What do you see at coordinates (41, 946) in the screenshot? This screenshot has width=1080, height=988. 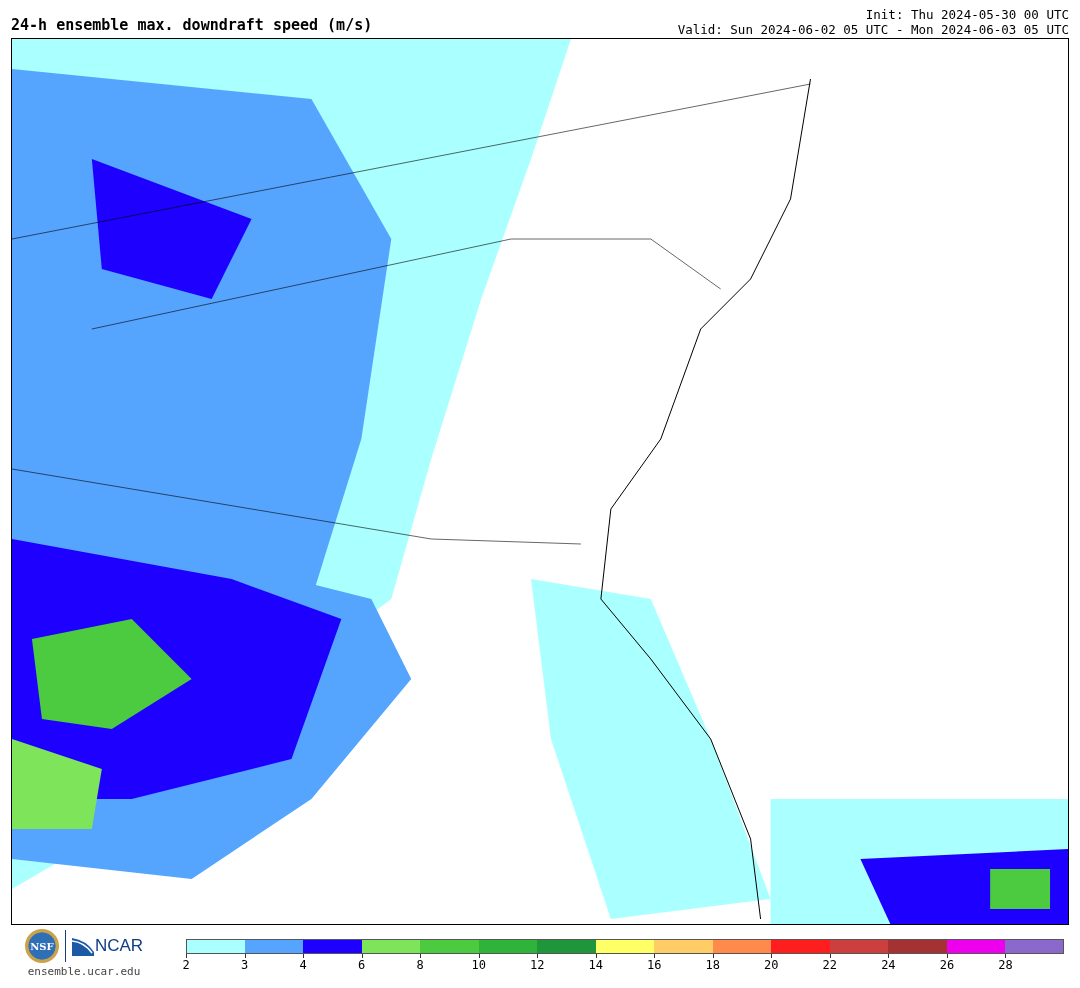 I see `nsf-logo: NSF` at bounding box center [41, 946].